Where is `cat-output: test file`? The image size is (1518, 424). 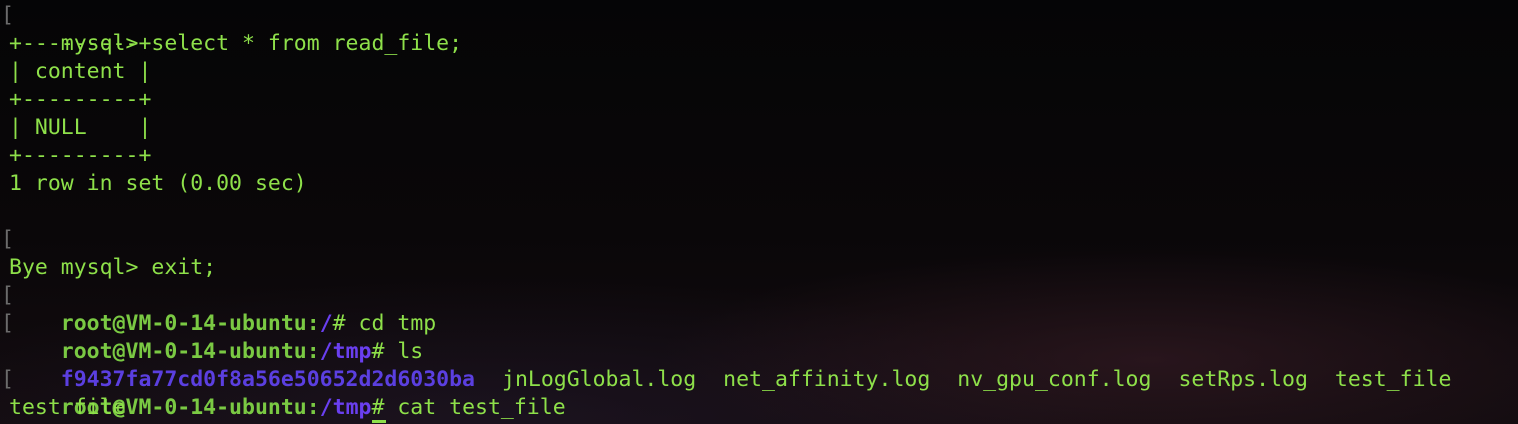 cat-output: test file is located at coordinates (67, 407).